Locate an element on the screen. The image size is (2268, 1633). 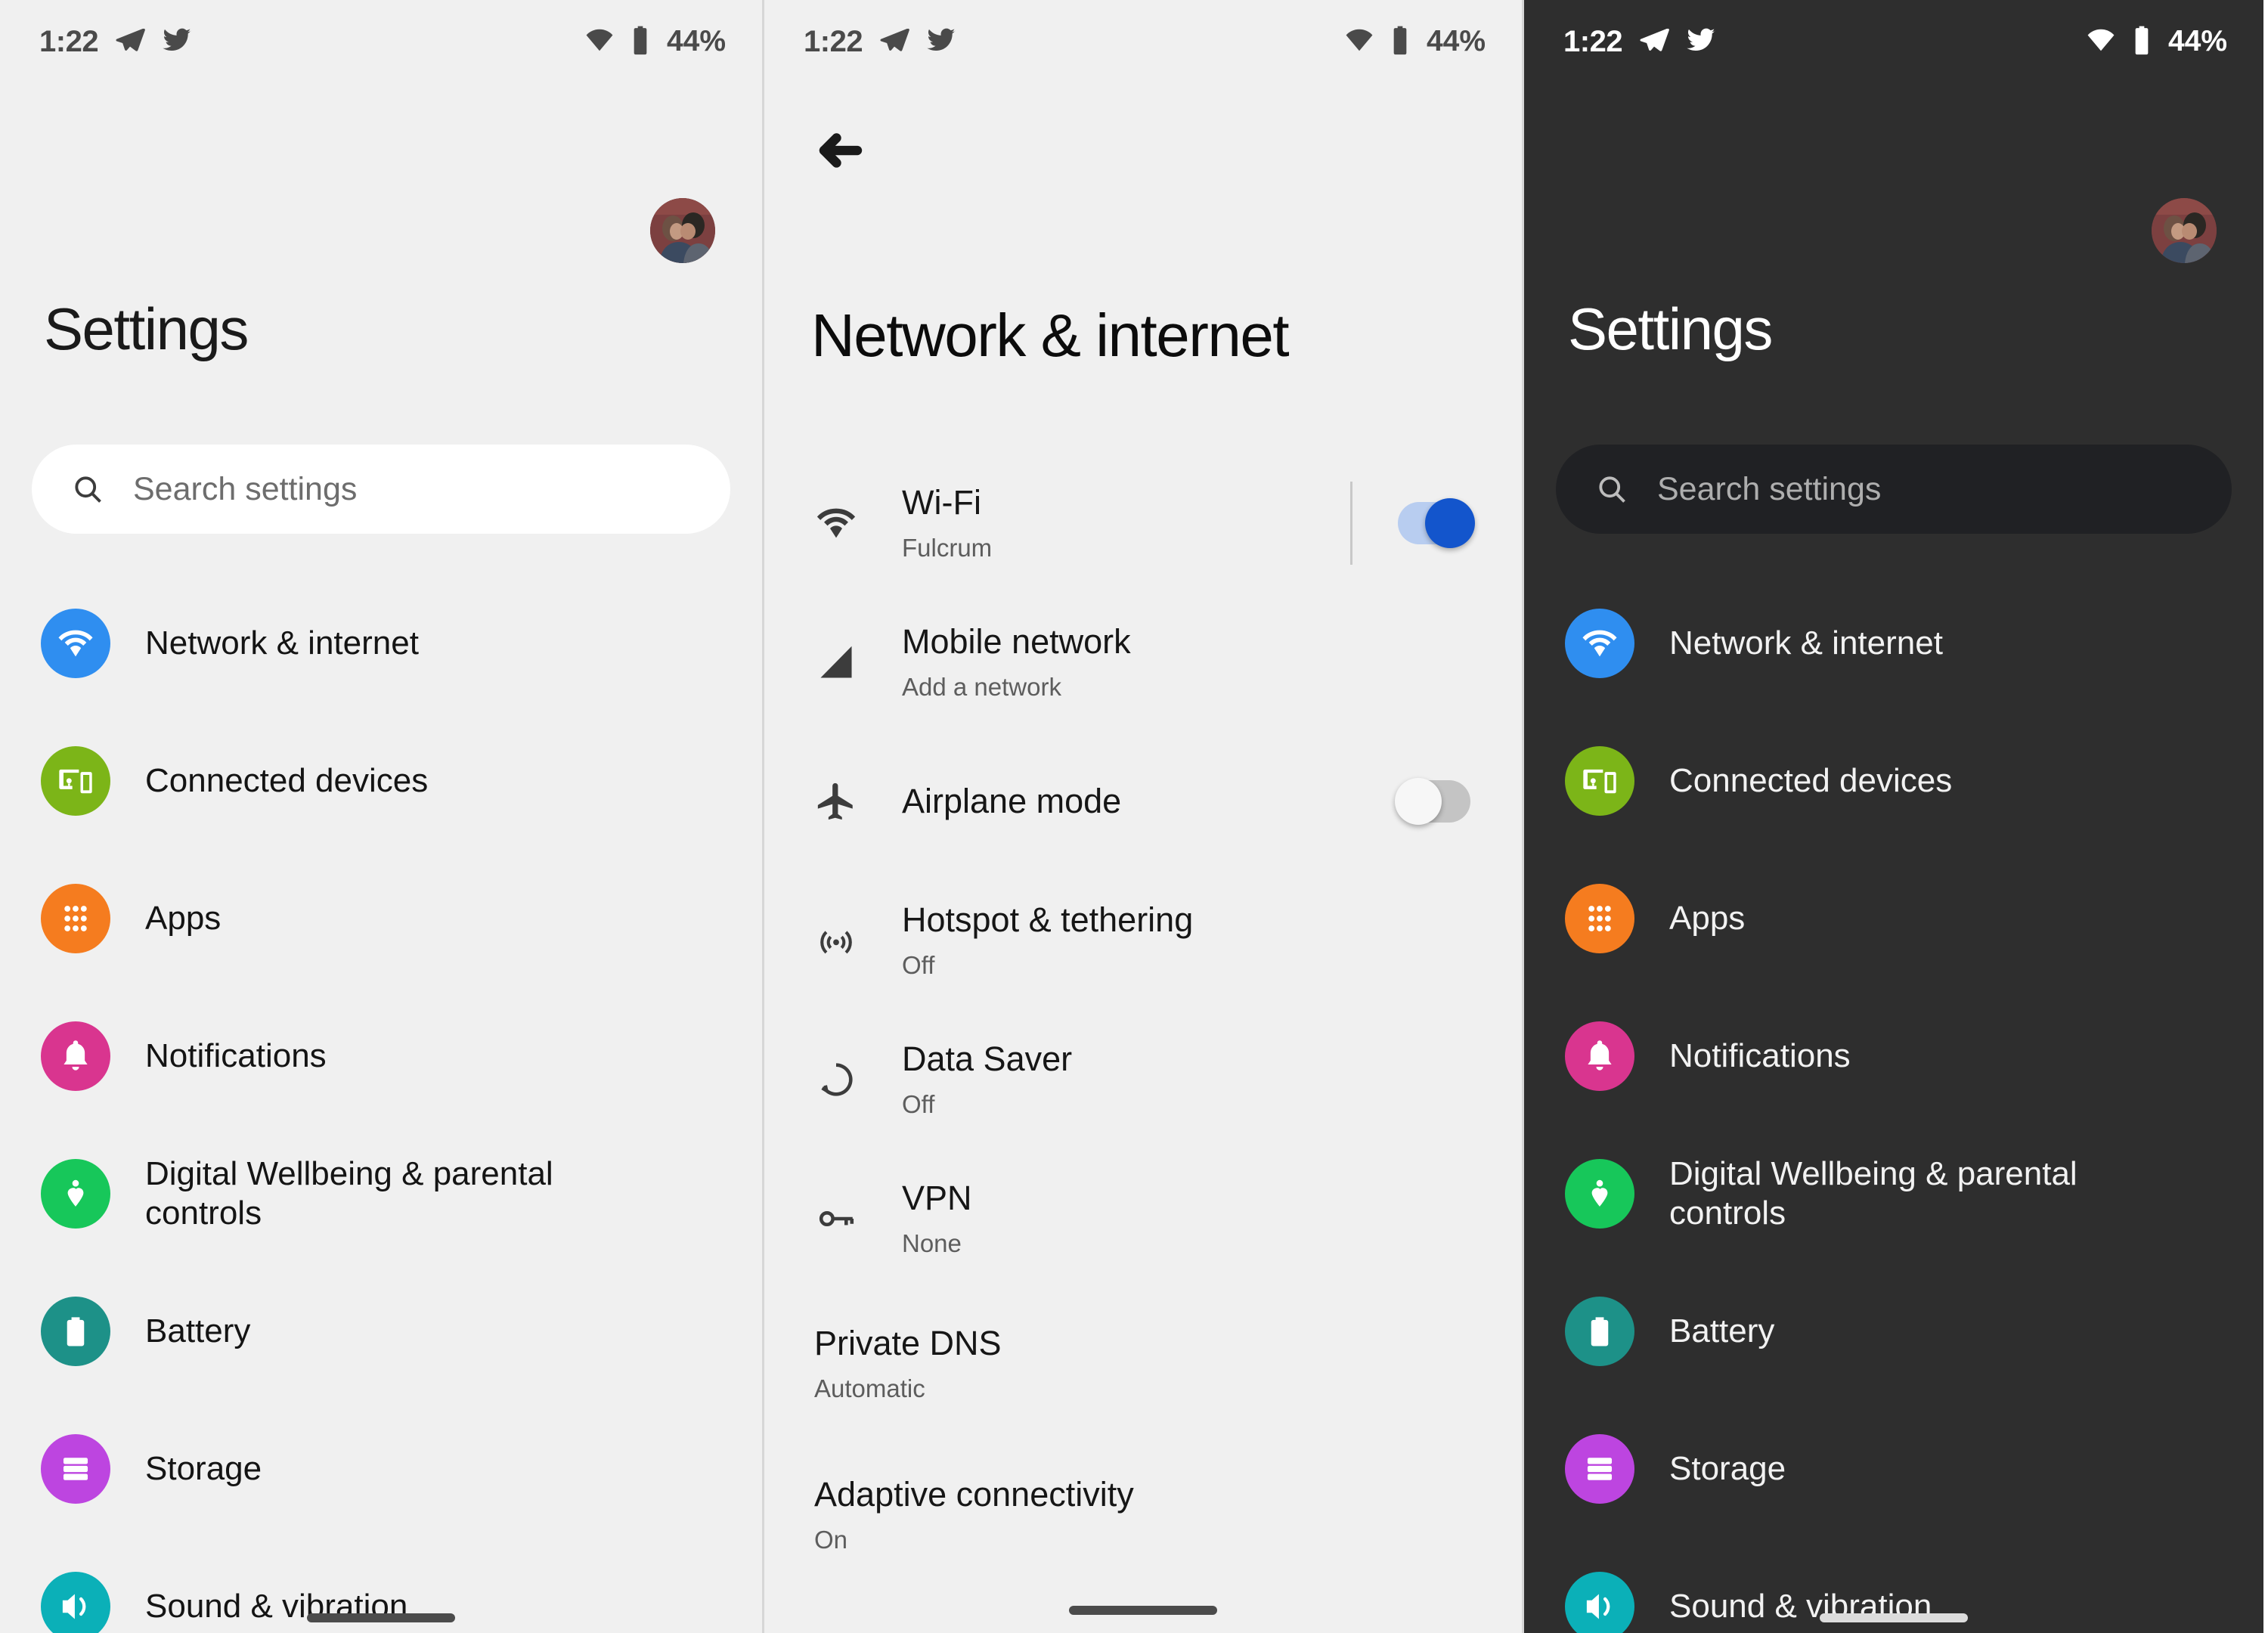
network-row-data-saver: Data Saver Off is located at coordinates (1143, 1079).